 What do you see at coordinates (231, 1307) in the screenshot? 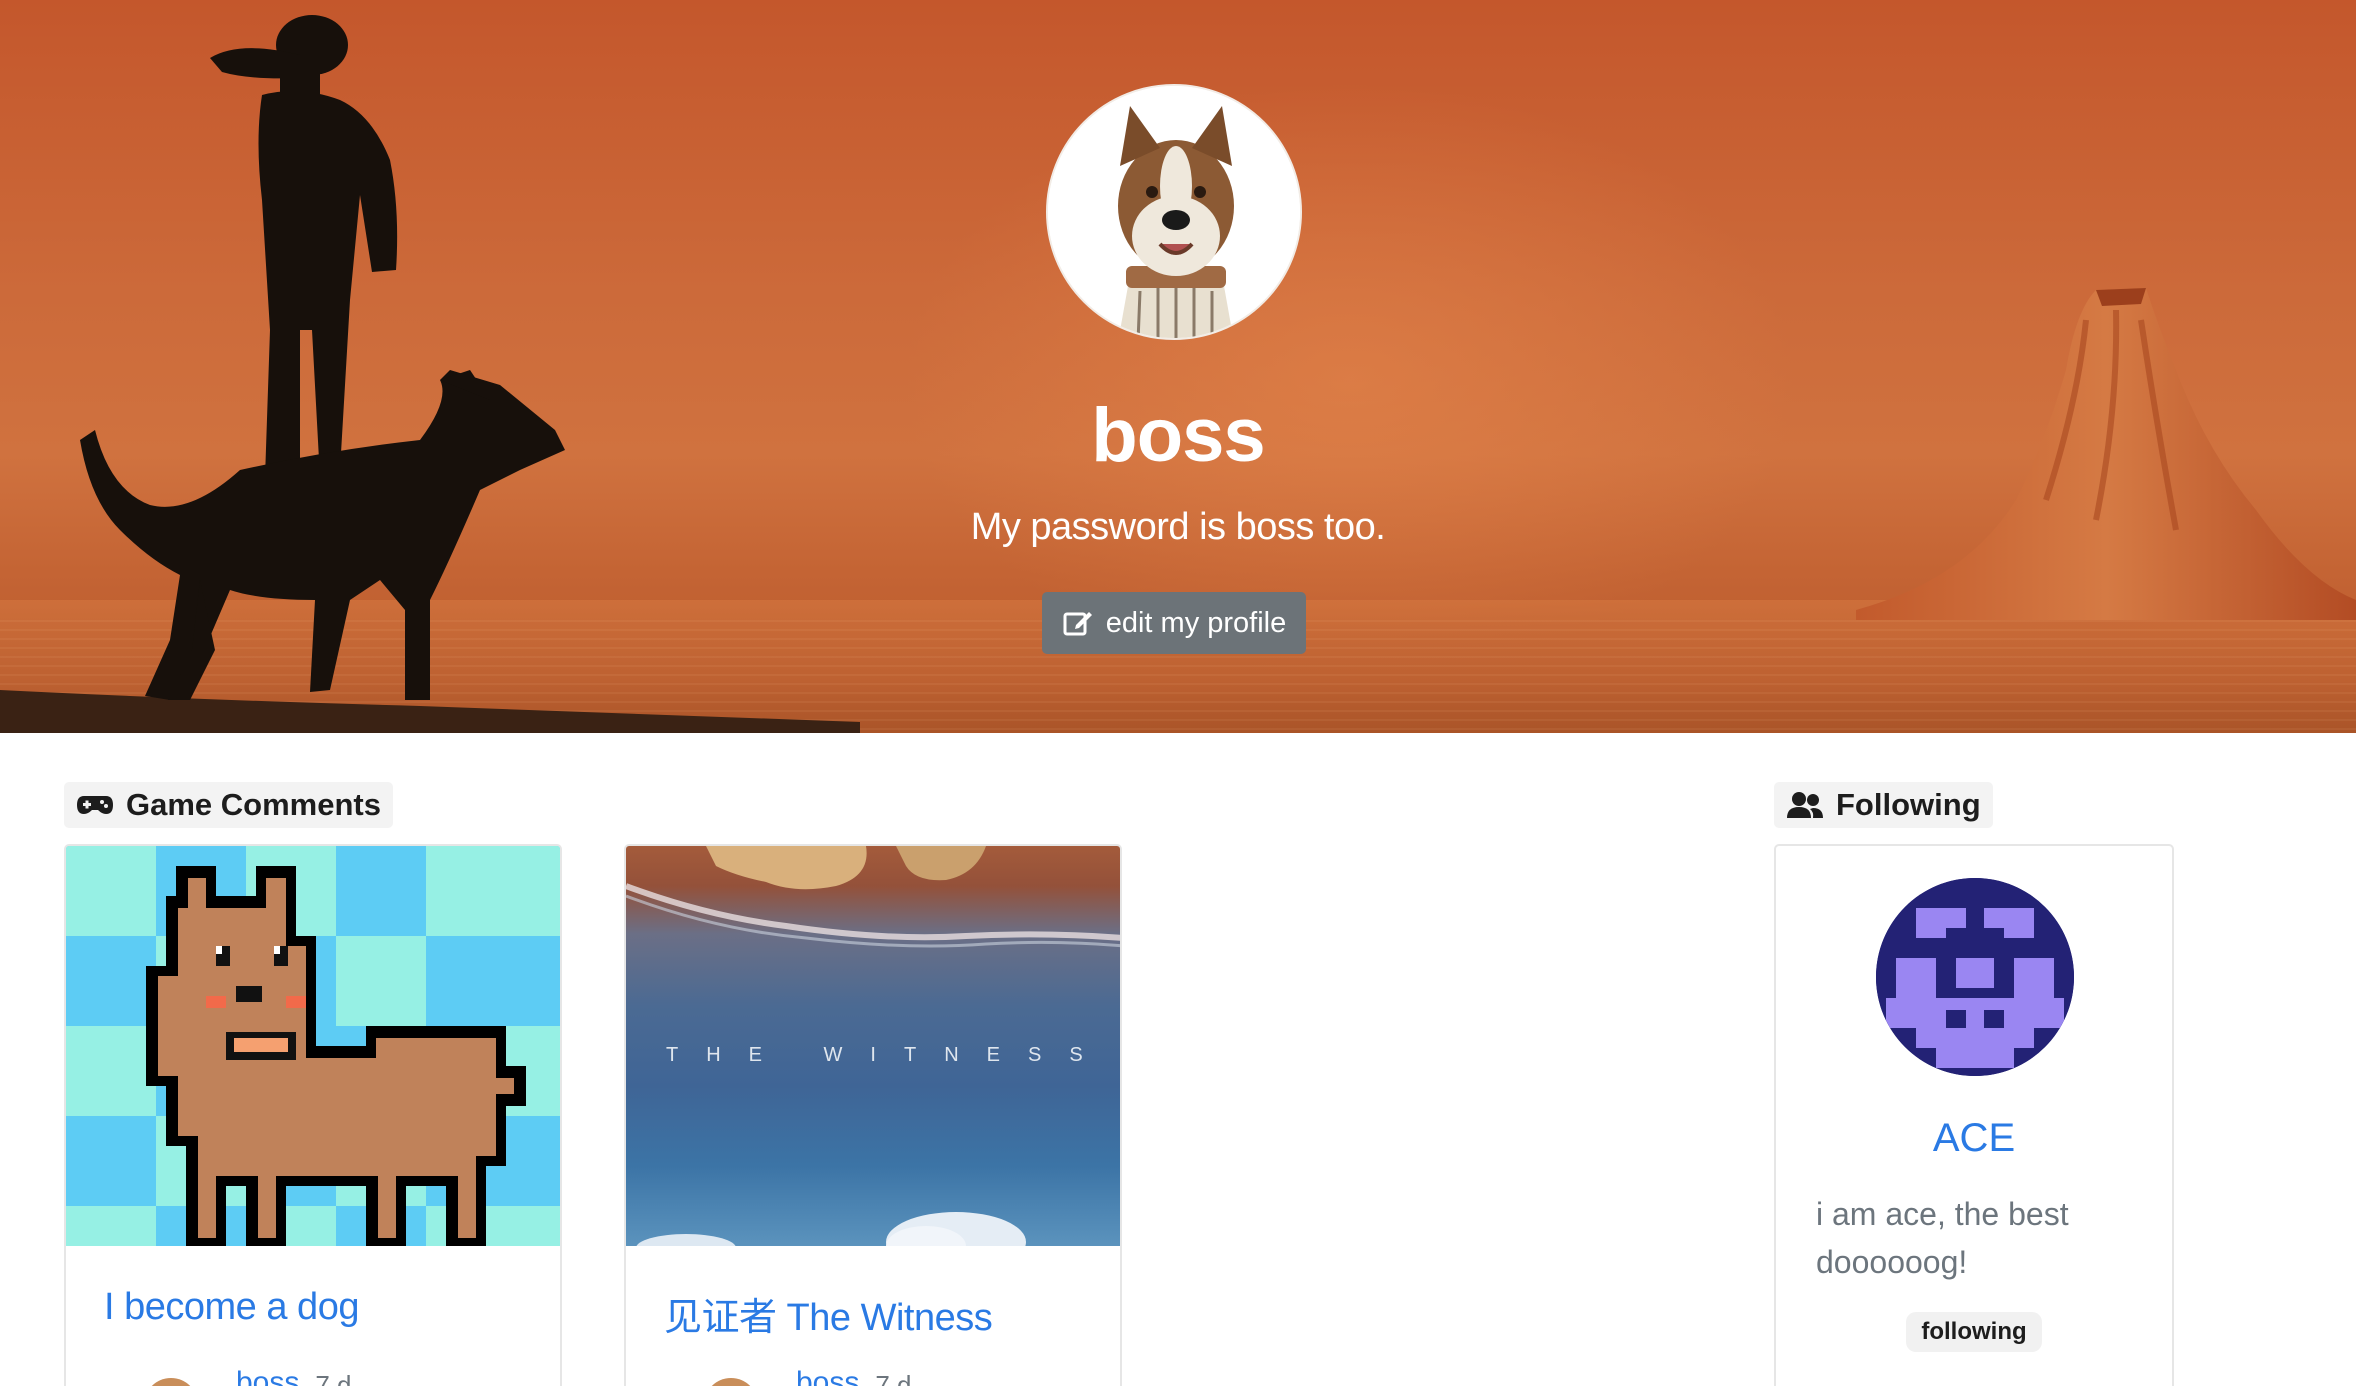
I see `game-title-link: I become a dog` at bounding box center [231, 1307].